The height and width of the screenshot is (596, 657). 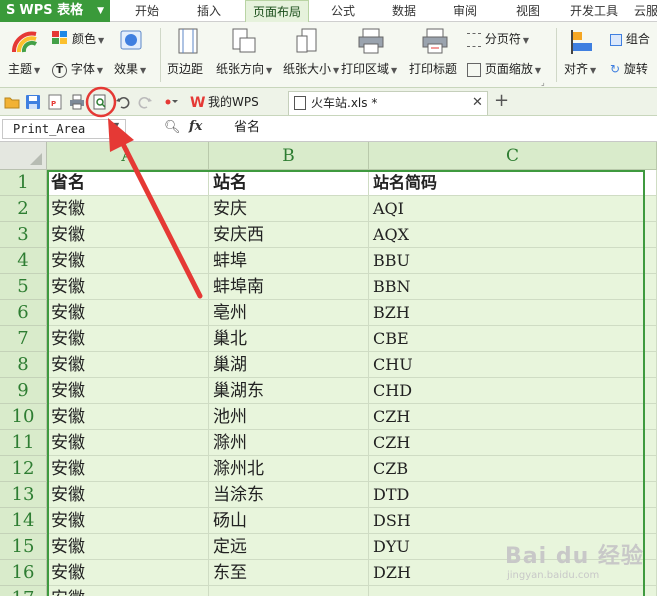 What do you see at coordinates (23, 183) in the screenshot?
I see `row-header: 1` at bounding box center [23, 183].